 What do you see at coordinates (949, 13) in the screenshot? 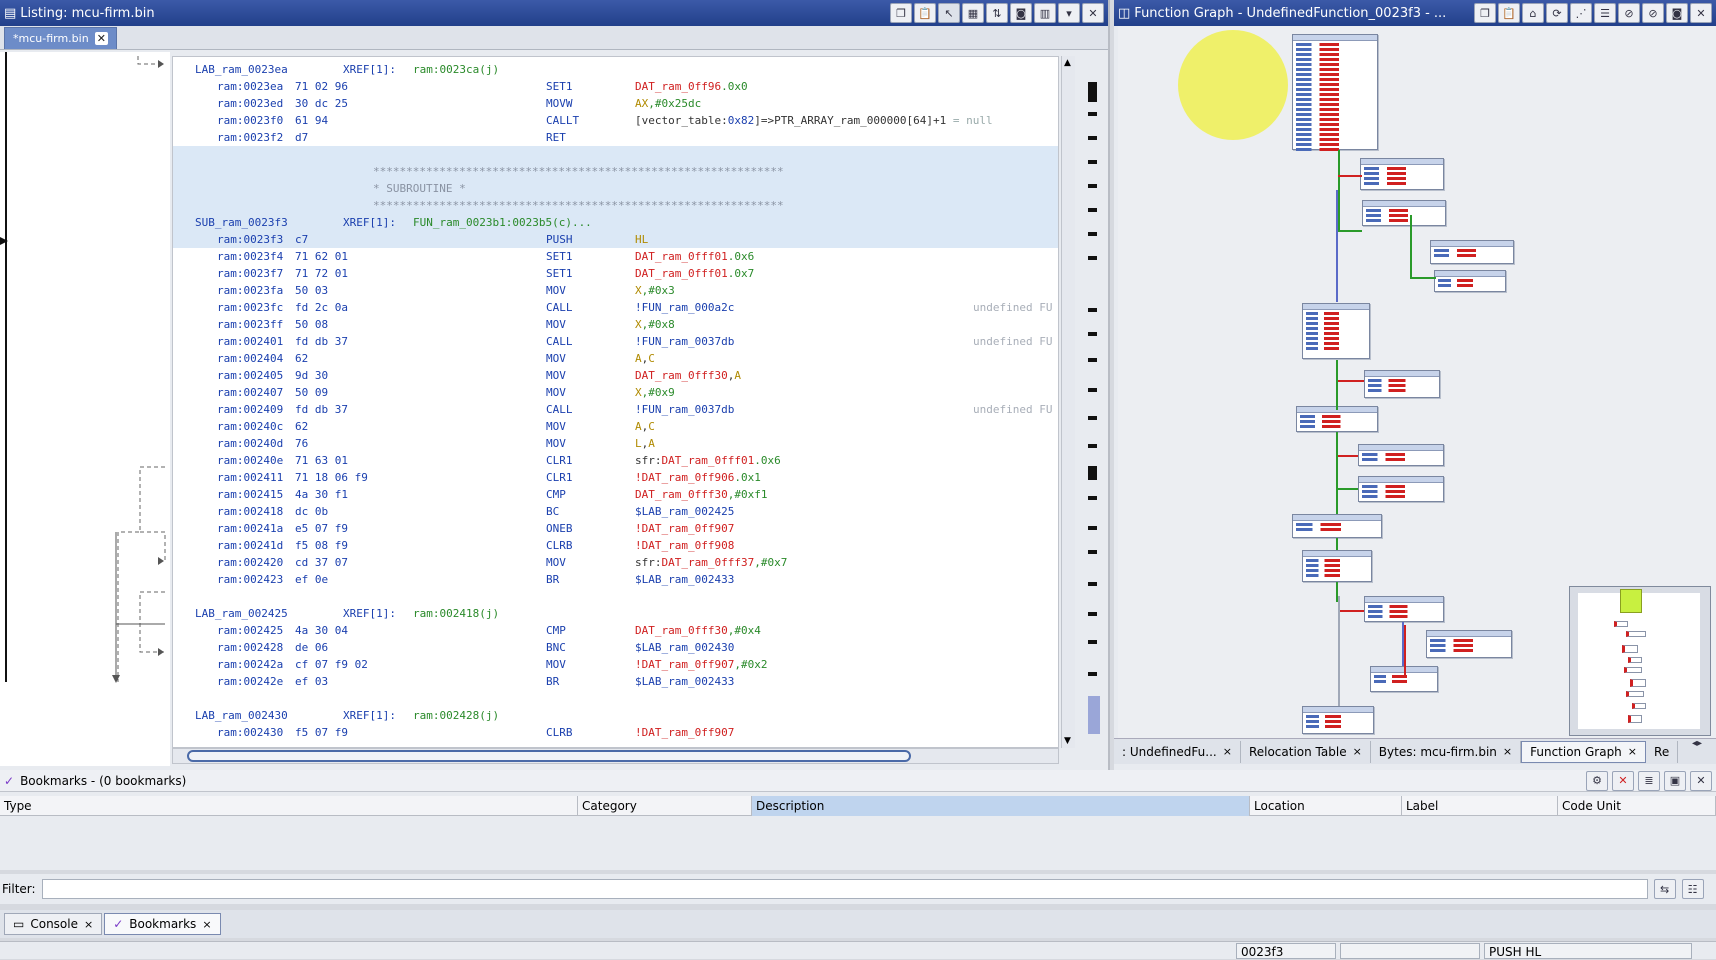
I see `cursor-icon: ↖` at bounding box center [949, 13].